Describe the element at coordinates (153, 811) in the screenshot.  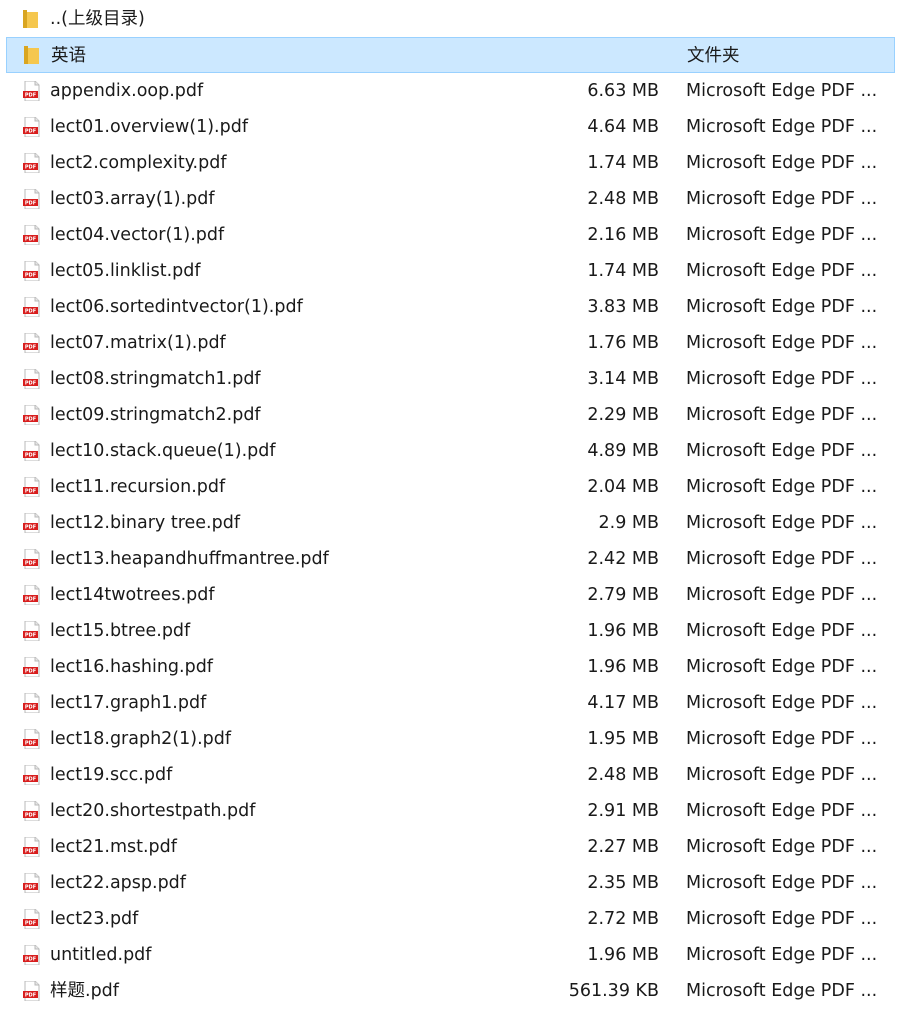
I see `file-name: lect20.shortestpath.pdf` at that location.